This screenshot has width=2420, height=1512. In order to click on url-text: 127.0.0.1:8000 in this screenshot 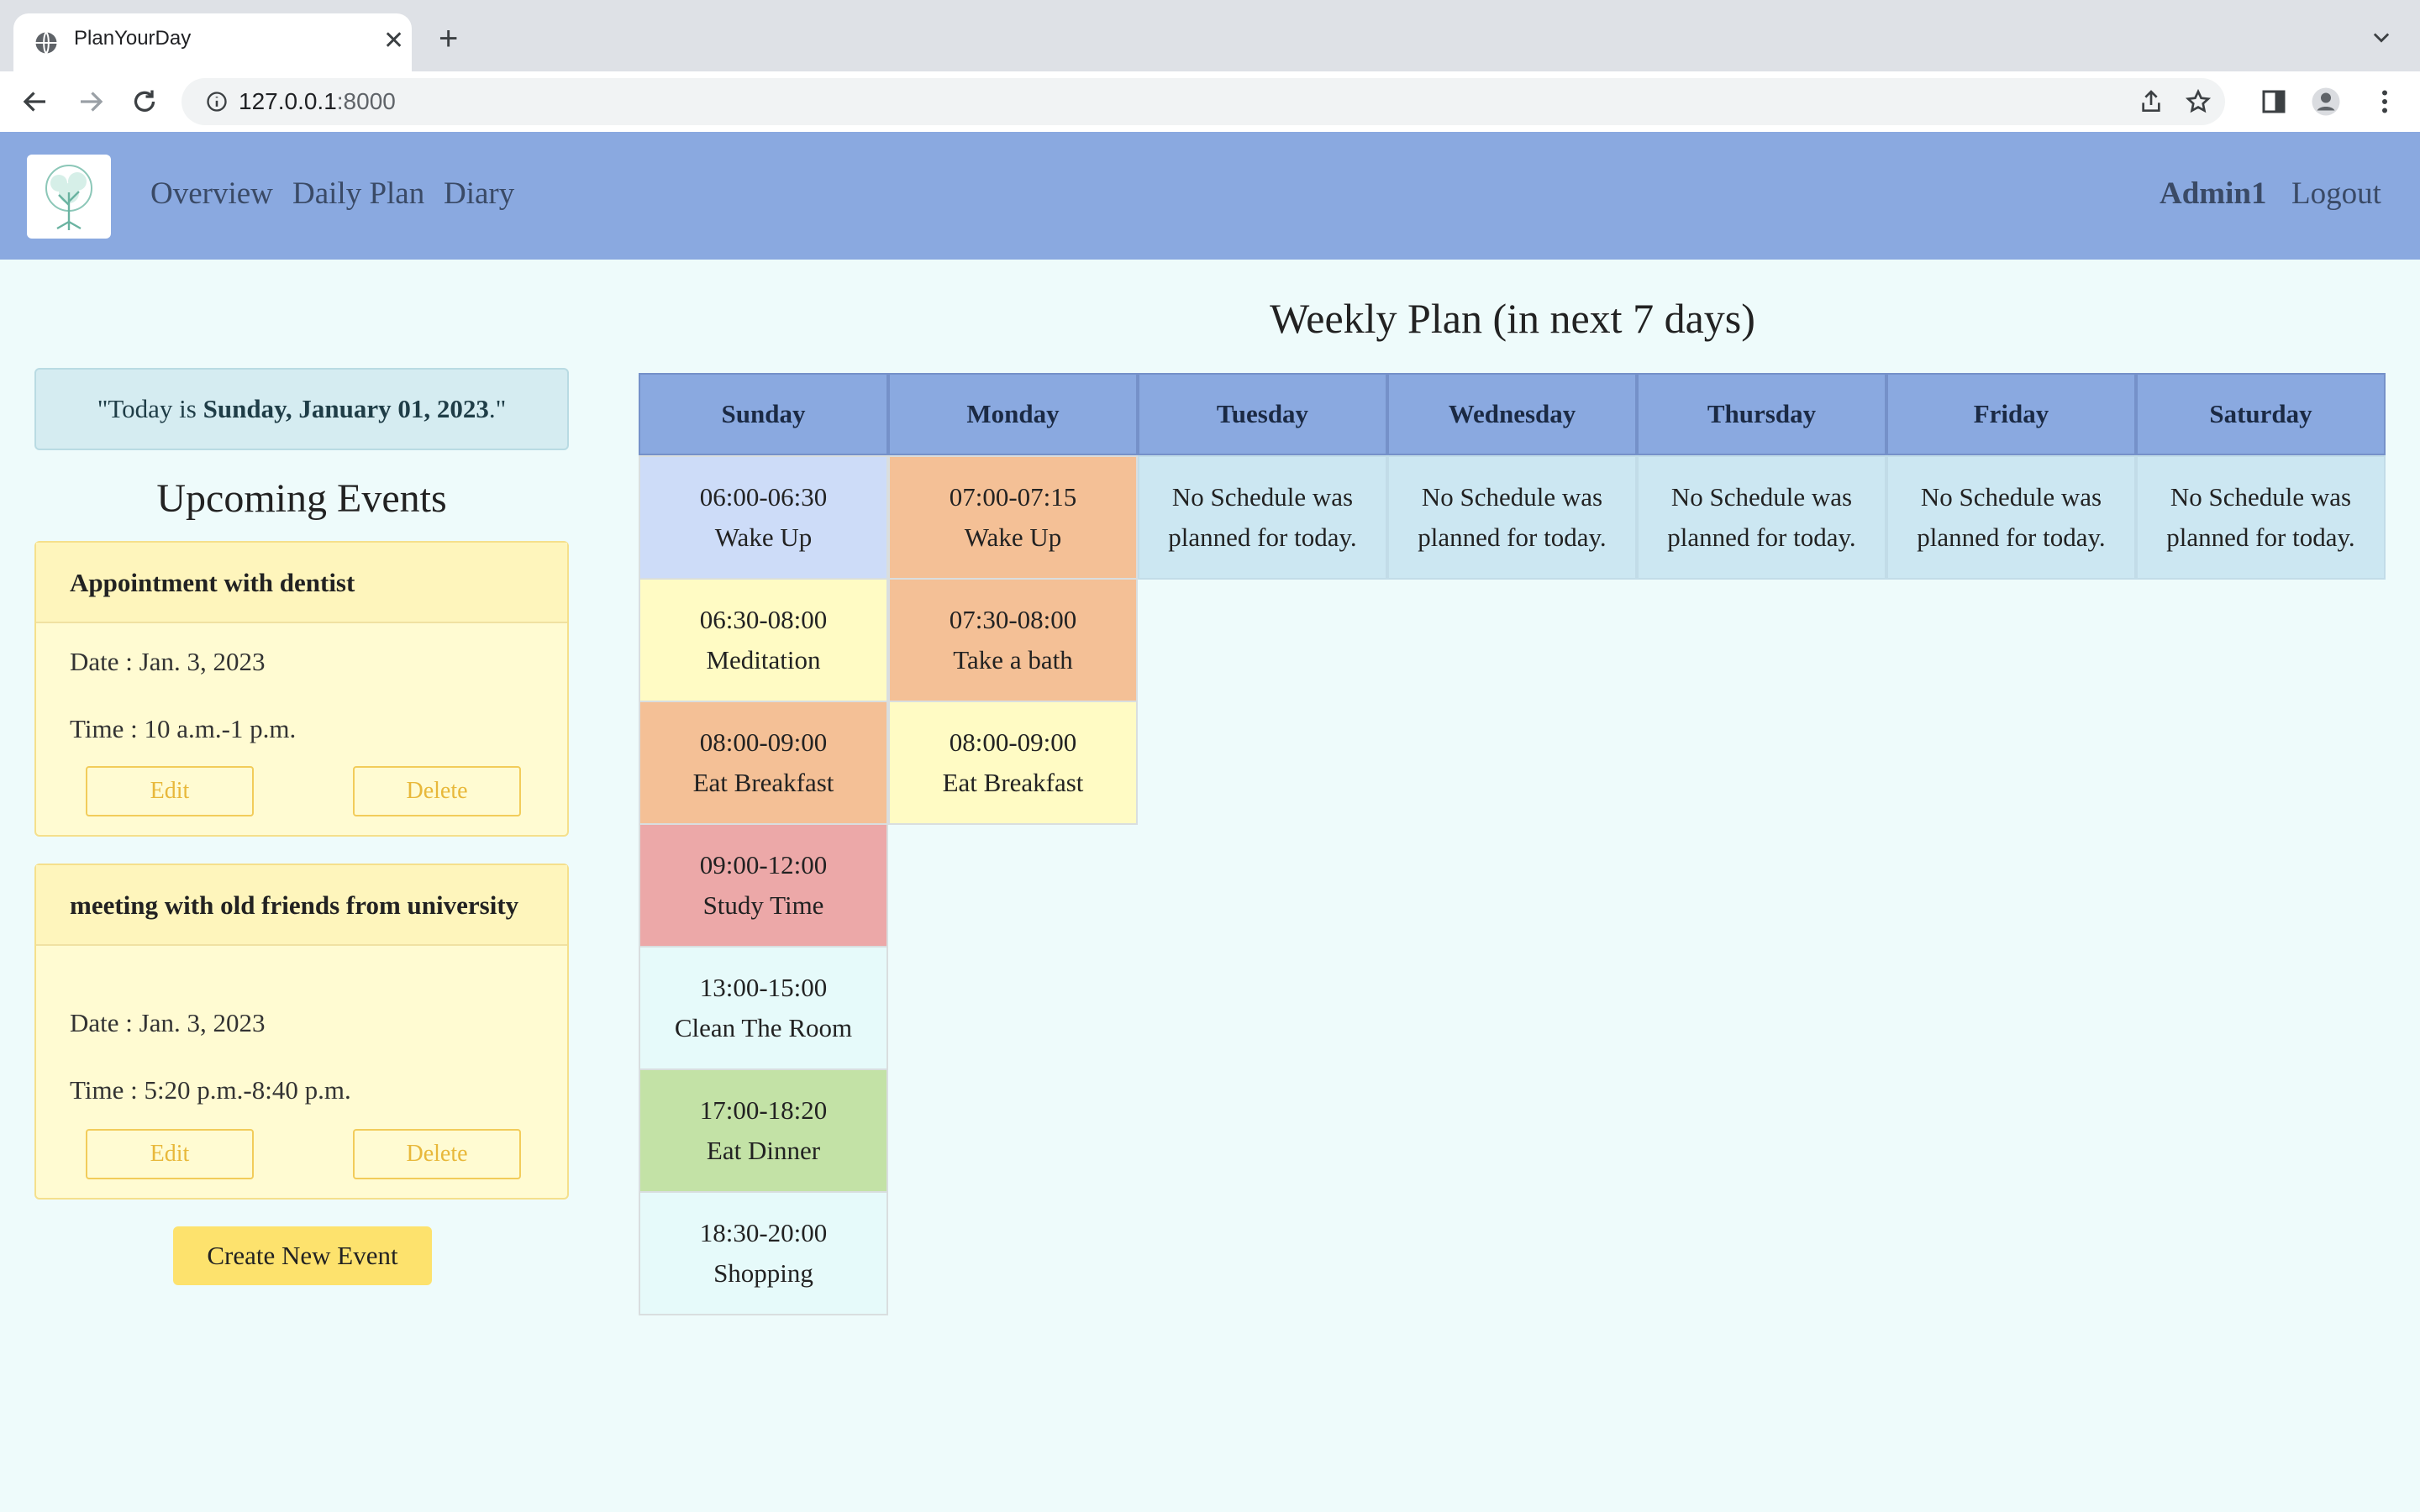, I will do `click(317, 101)`.